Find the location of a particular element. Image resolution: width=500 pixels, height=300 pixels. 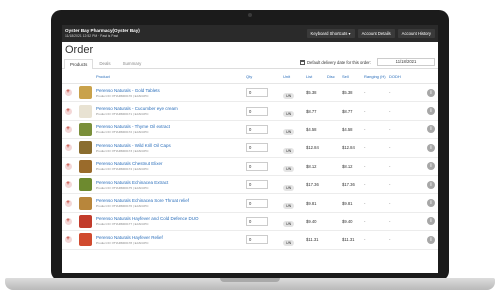

col-disc-header: Disc is located at coordinates (334, 76).